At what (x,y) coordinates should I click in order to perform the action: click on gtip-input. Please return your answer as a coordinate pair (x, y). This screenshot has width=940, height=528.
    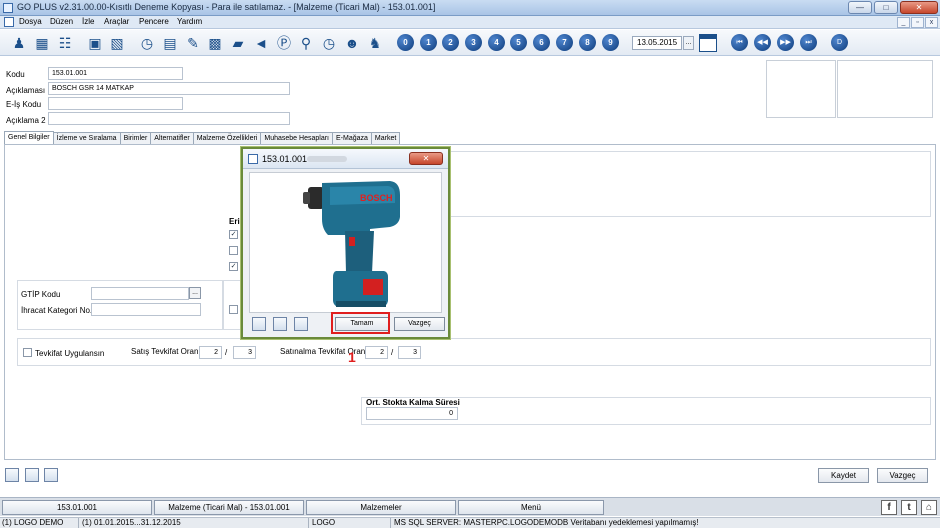
    Looking at the image, I should click on (140, 293).